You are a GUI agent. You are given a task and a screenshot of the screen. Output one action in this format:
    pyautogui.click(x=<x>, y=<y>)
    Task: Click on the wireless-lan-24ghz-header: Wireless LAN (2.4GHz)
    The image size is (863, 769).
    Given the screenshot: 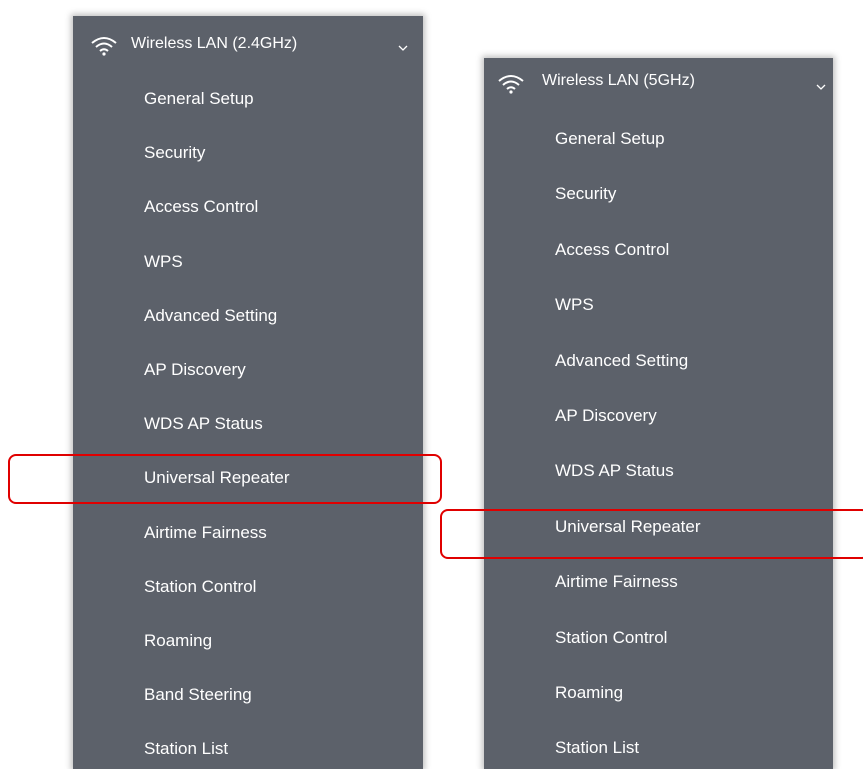 What is the action you would take?
    pyautogui.click(x=248, y=46)
    